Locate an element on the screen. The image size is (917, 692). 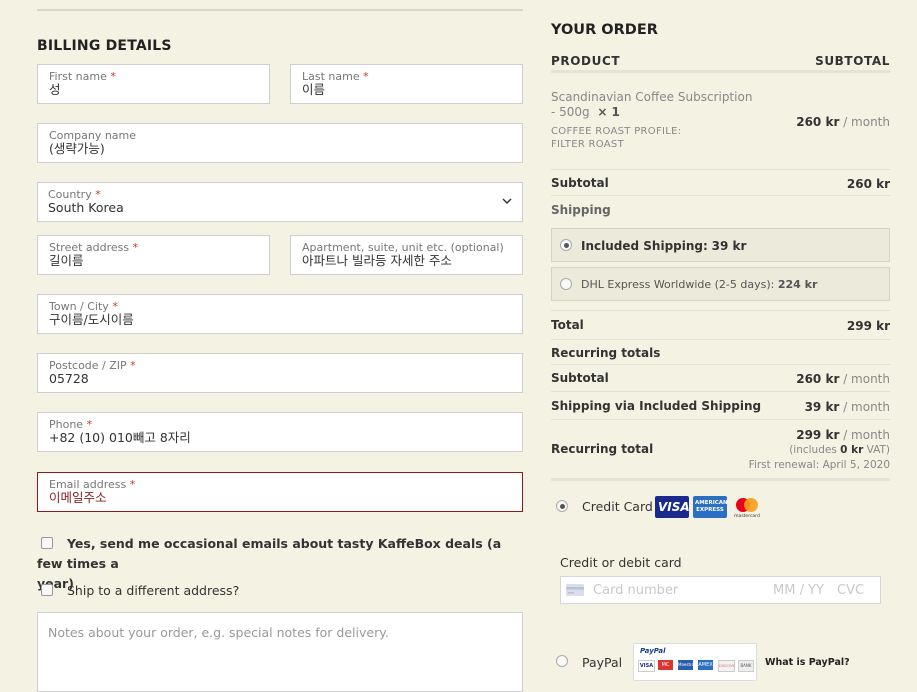
subtotal-value: 260 kr is located at coordinates (868, 184).